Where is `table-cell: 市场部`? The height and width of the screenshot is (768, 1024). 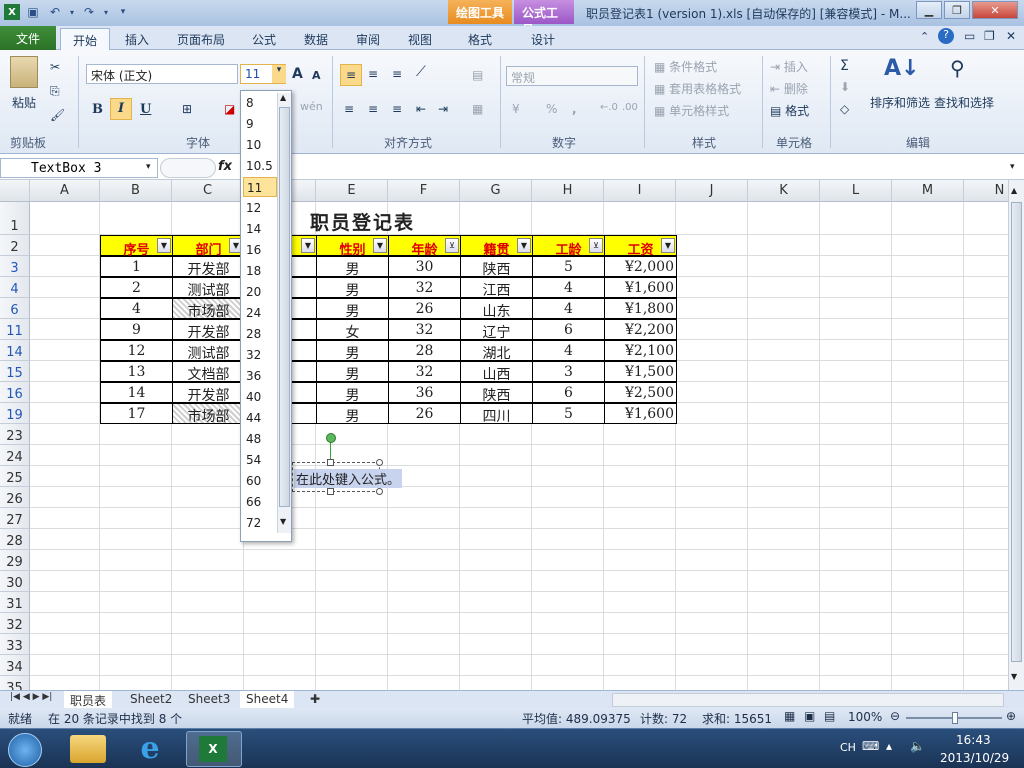
table-cell: 市场部 is located at coordinates (208, 309).